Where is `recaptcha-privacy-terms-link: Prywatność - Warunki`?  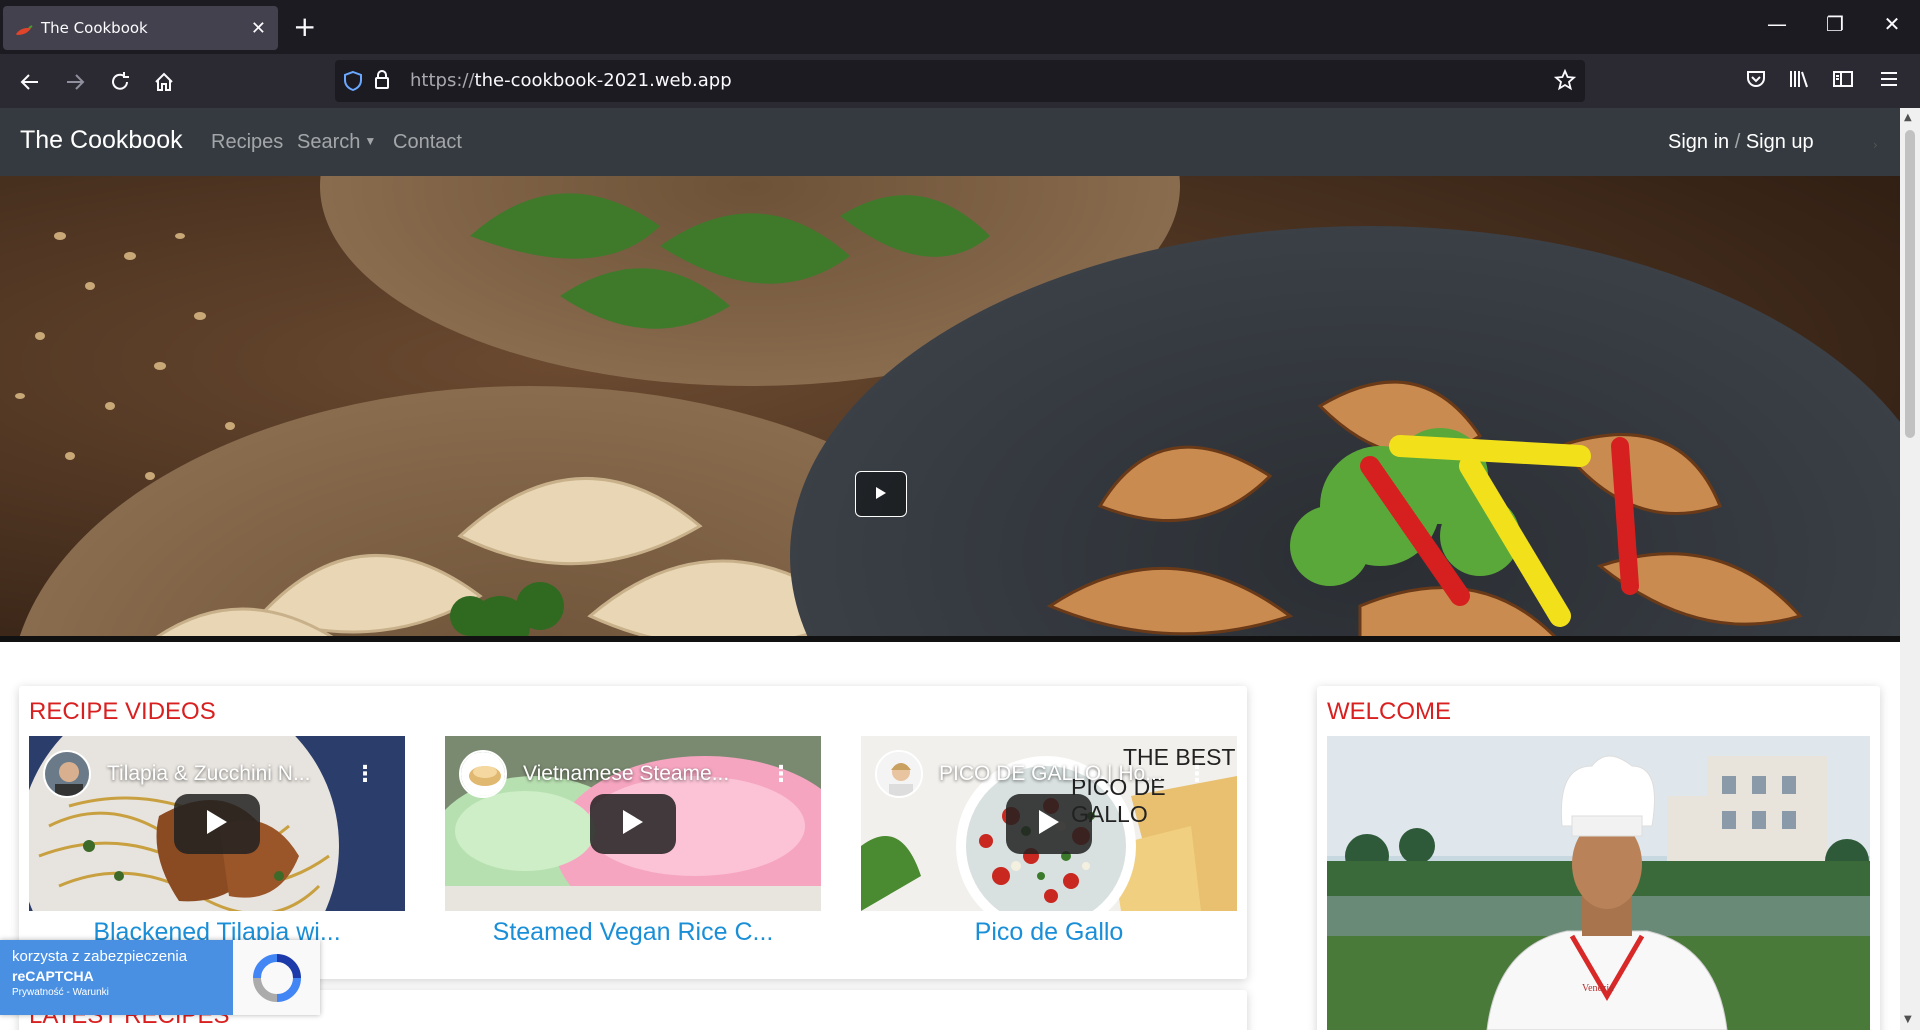 recaptcha-privacy-terms-link: Prywatność - Warunki is located at coordinates (116, 992).